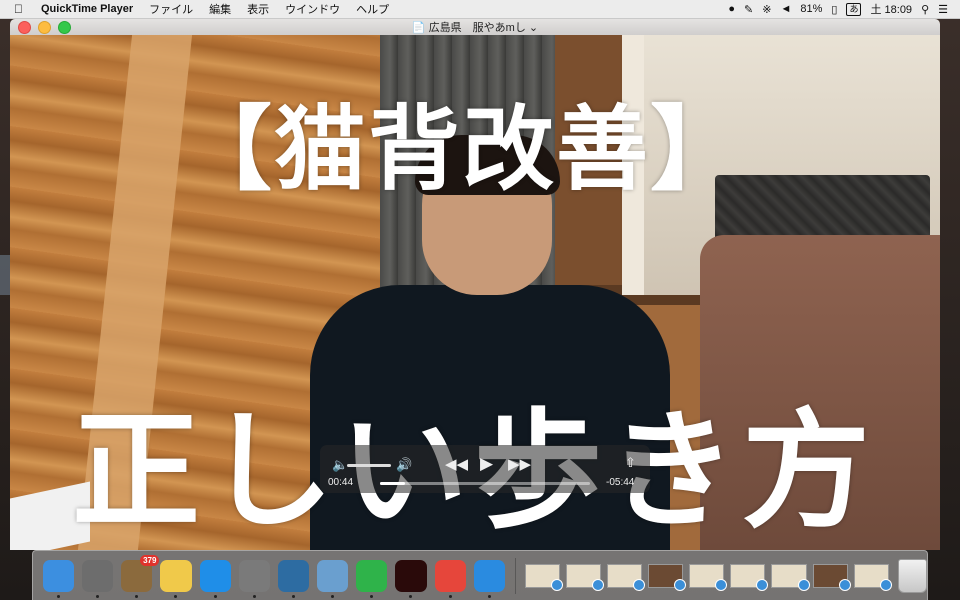 The width and height of the screenshot is (960, 600). Describe the element at coordinates (462, 149) in the screenshot. I see `video-caption-top: 【猫背改善】` at that location.